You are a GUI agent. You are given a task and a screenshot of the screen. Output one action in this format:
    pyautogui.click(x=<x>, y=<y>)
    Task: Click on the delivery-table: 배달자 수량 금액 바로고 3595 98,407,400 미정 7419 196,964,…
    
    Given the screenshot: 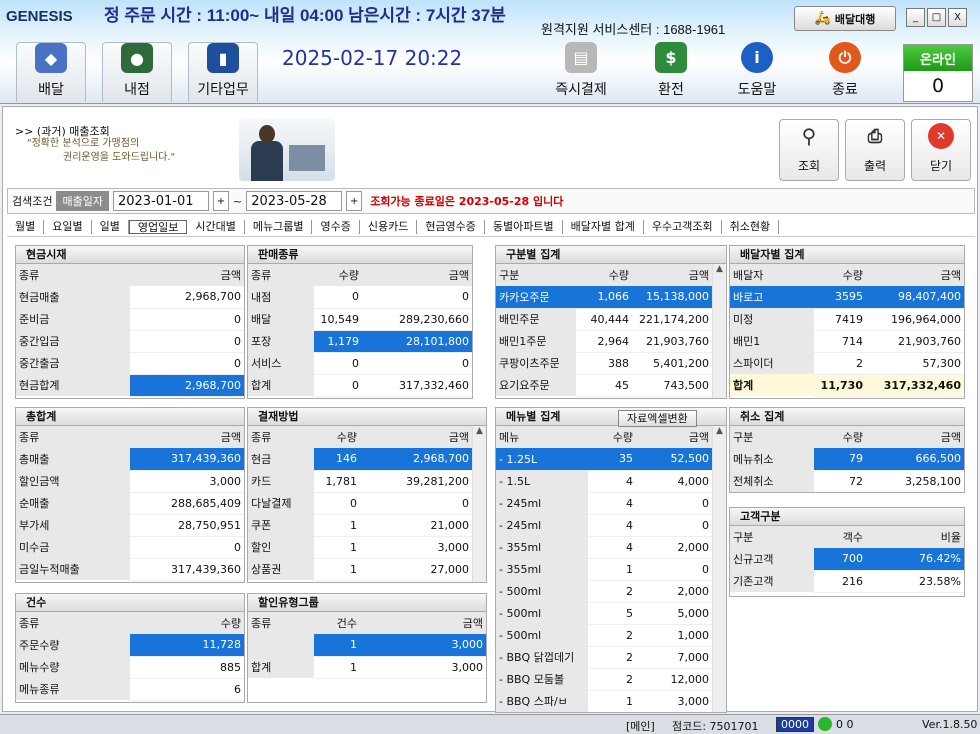 What is the action you would take?
    pyautogui.click(x=847, y=330)
    